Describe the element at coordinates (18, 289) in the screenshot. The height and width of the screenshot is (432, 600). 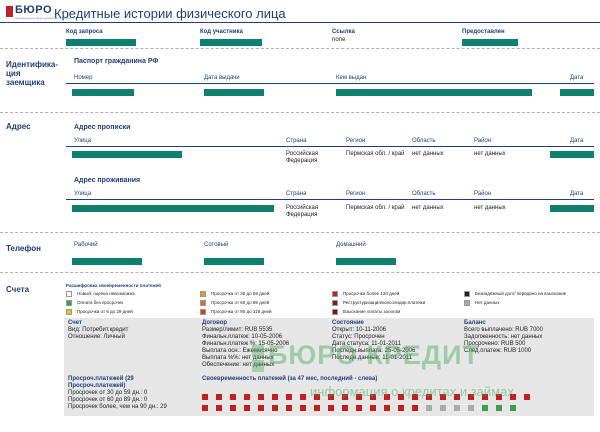
I see `accounts-section-title: Счета` at that location.